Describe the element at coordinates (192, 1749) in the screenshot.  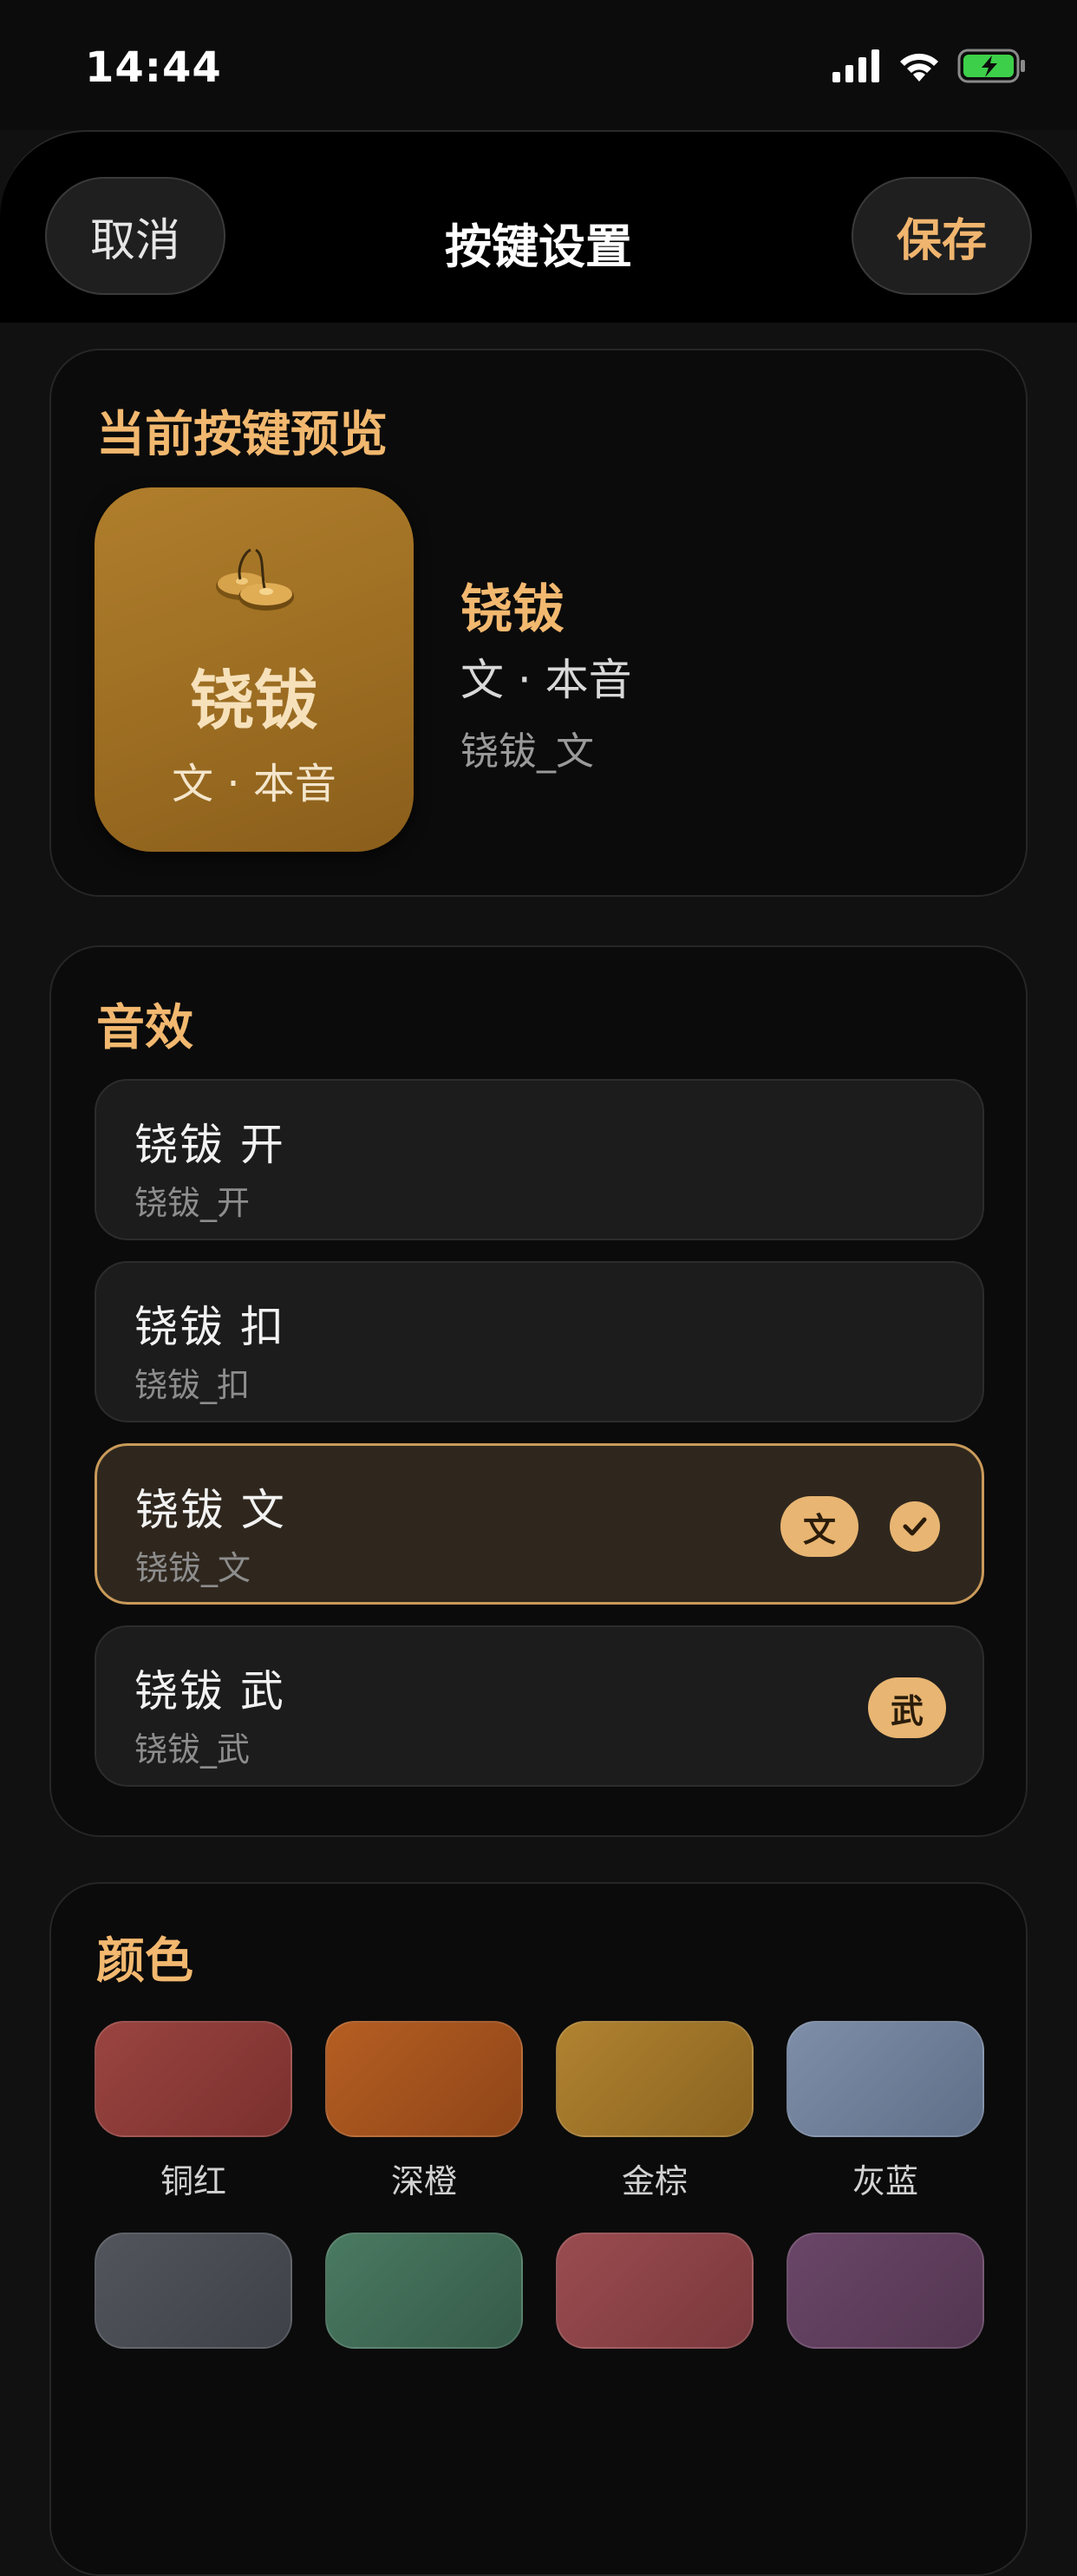
I see `sound-file: 铙钹_武` at that location.